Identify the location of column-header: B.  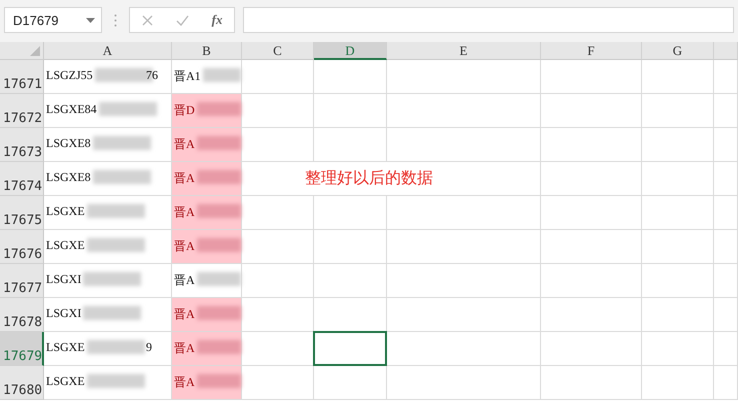
(207, 51).